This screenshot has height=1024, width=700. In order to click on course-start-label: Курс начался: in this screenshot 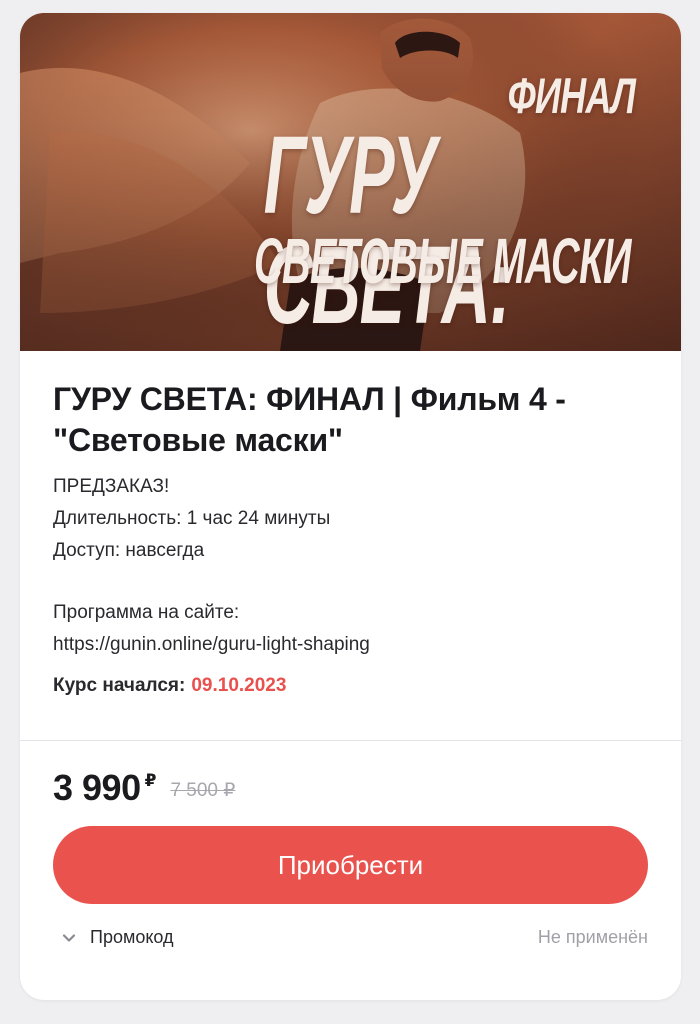, I will do `click(119, 685)`.